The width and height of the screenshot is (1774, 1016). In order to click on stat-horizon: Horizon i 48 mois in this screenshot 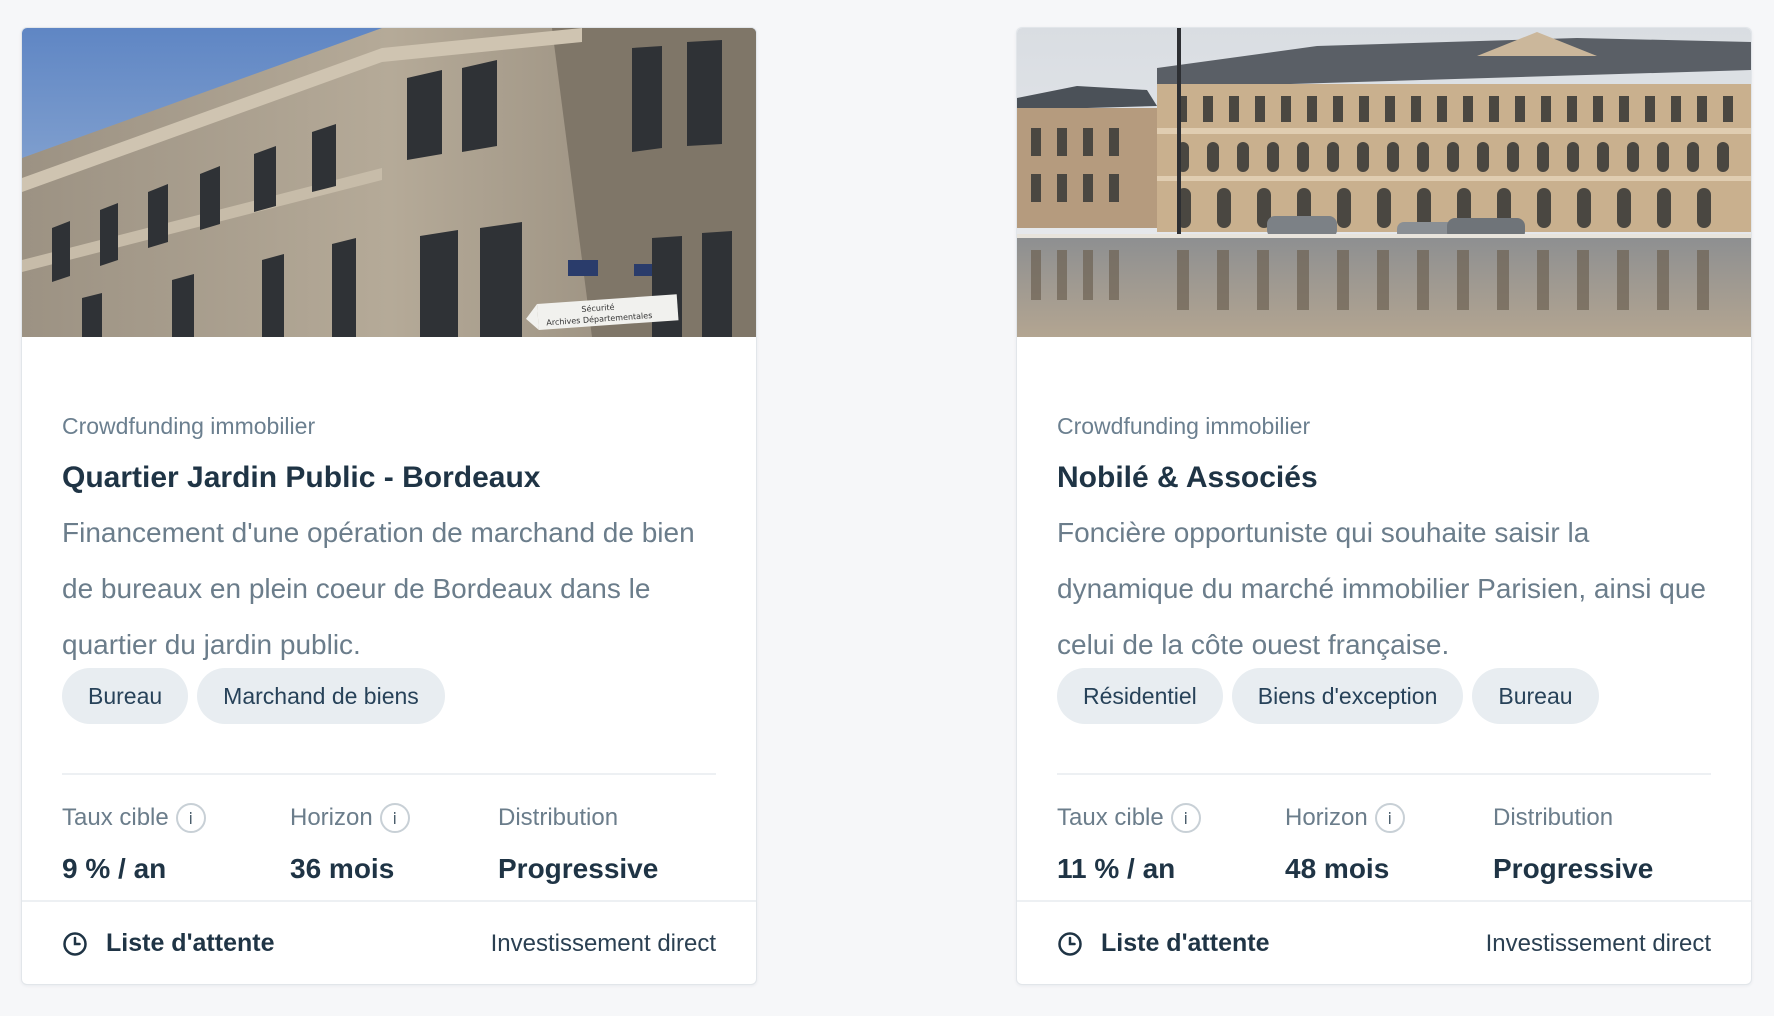, I will do `click(1345, 843)`.